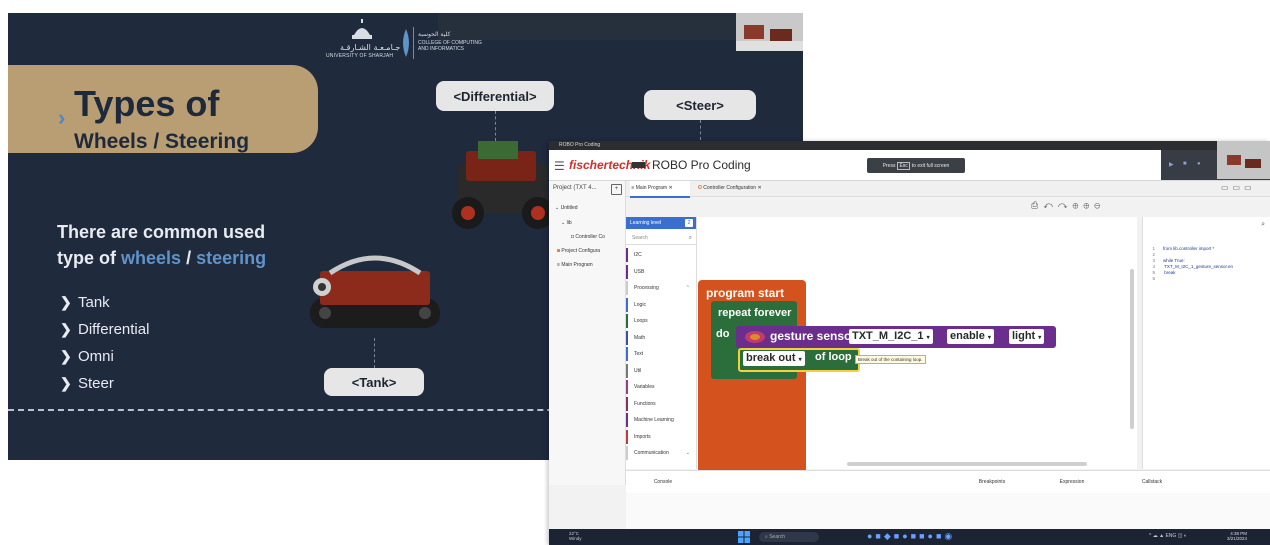 The height and width of the screenshot is (545, 1270). I want to click on tree-item-main-program: ≡ Main Program, so click(575, 265).